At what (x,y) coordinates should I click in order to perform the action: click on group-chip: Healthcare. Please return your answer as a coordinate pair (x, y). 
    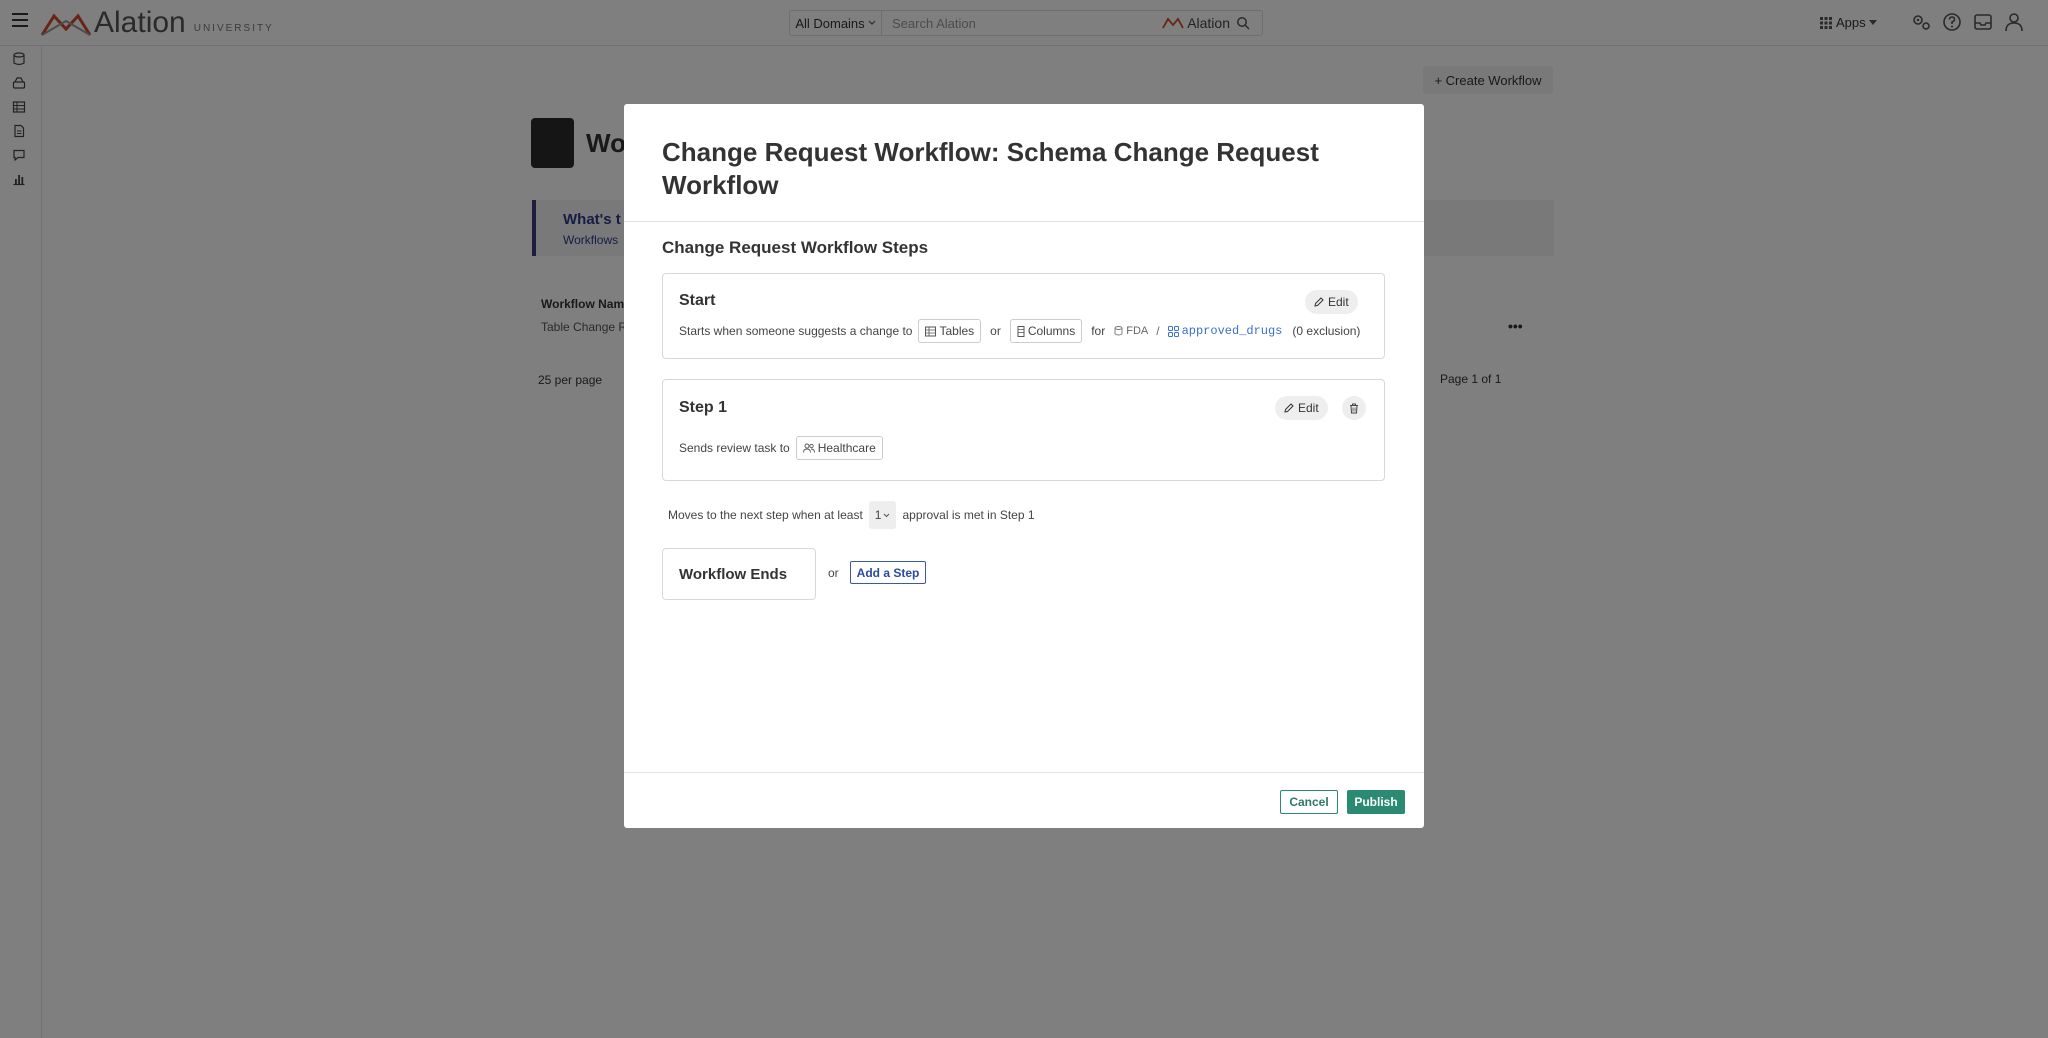
    Looking at the image, I should click on (839, 448).